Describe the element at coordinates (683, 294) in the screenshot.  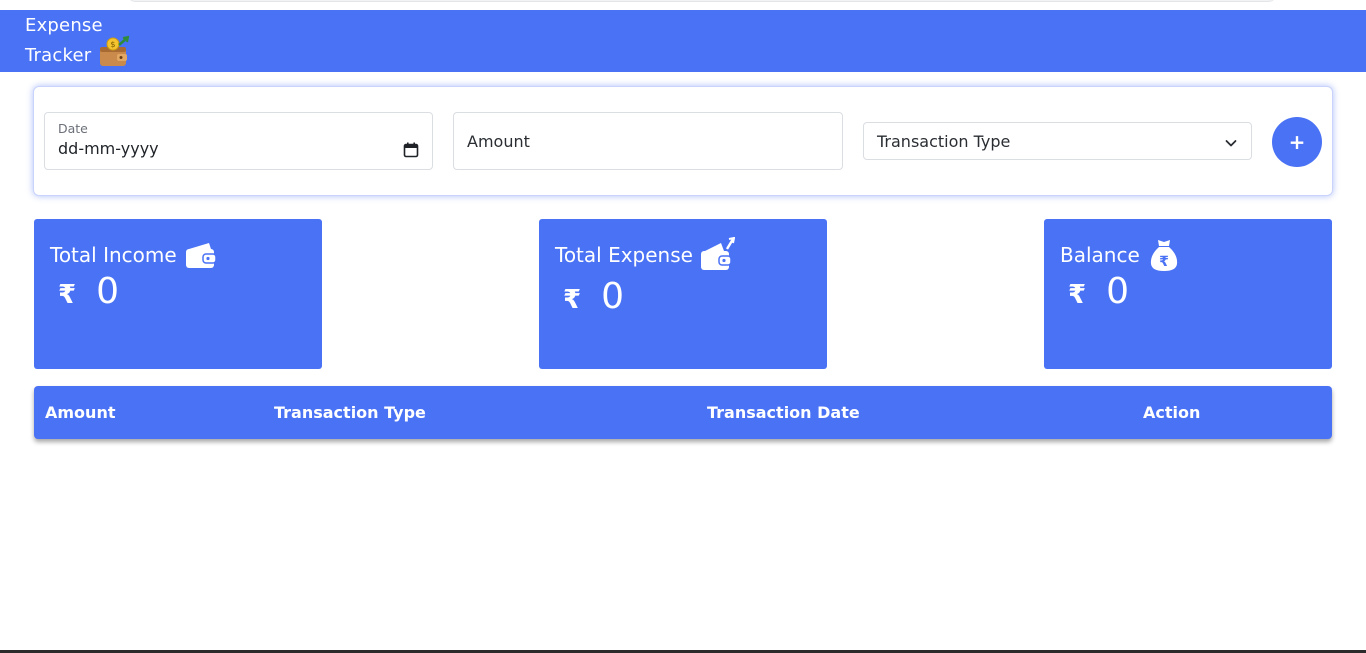
I see `total-expense-card: Total Expense ₹ 0` at that location.